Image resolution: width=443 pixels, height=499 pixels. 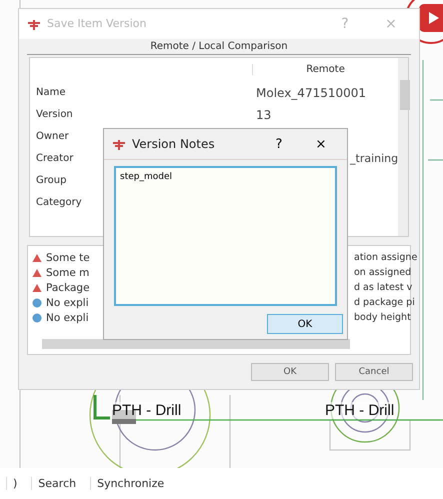 I want to click on window-title: Save Item Version, so click(x=97, y=23).